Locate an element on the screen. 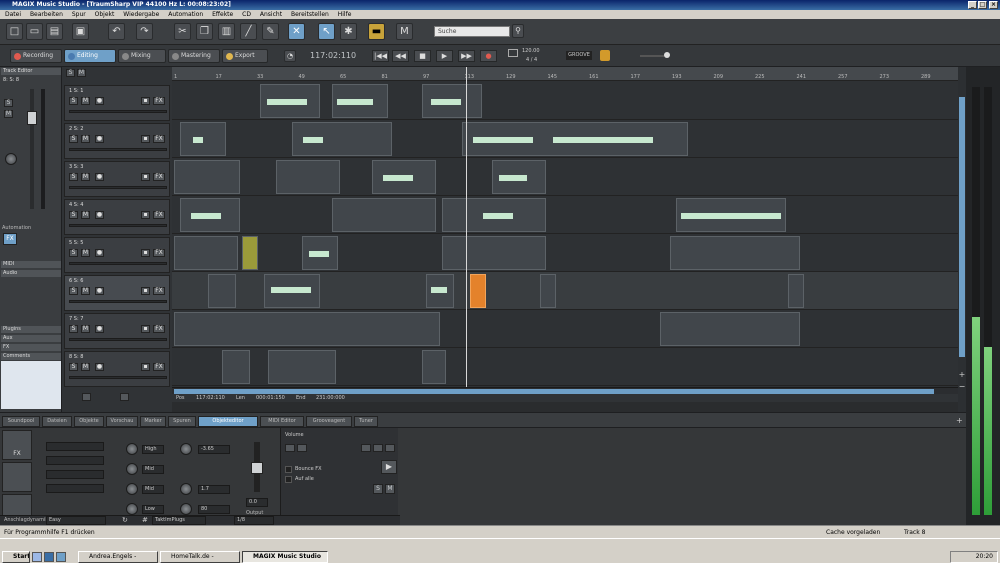 The height and width of the screenshot is (563, 1000). eq-mid2-knob is located at coordinates (132, 489).